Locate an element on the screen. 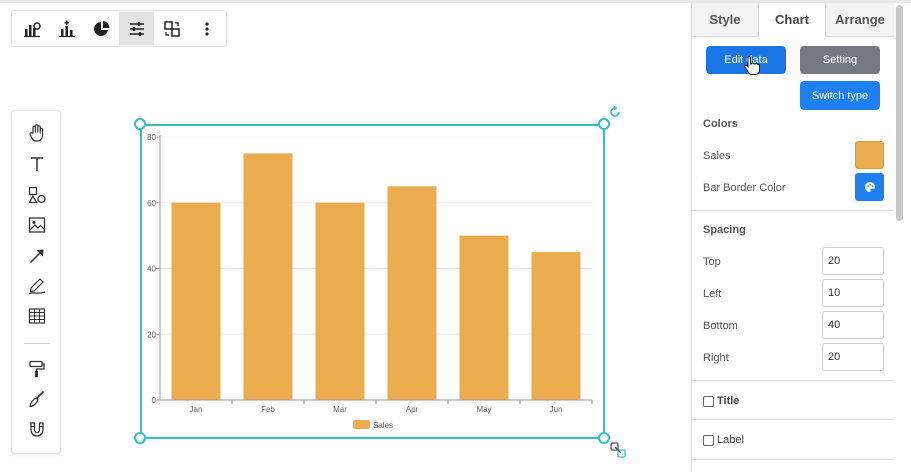 This screenshot has height=472, width=911. more-vertical-icon is located at coordinates (206, 28).